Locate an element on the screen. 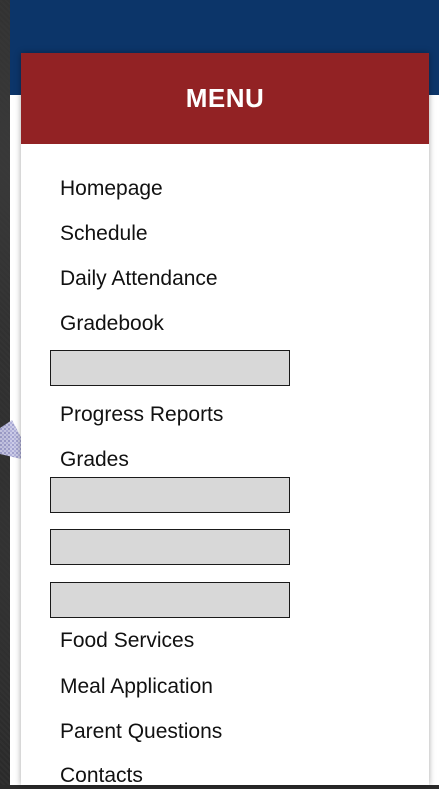 Image resolution: width=439 pixels, height=789 pixels. menu-item-schedule: Schedule is located at coordinates (104, 234).